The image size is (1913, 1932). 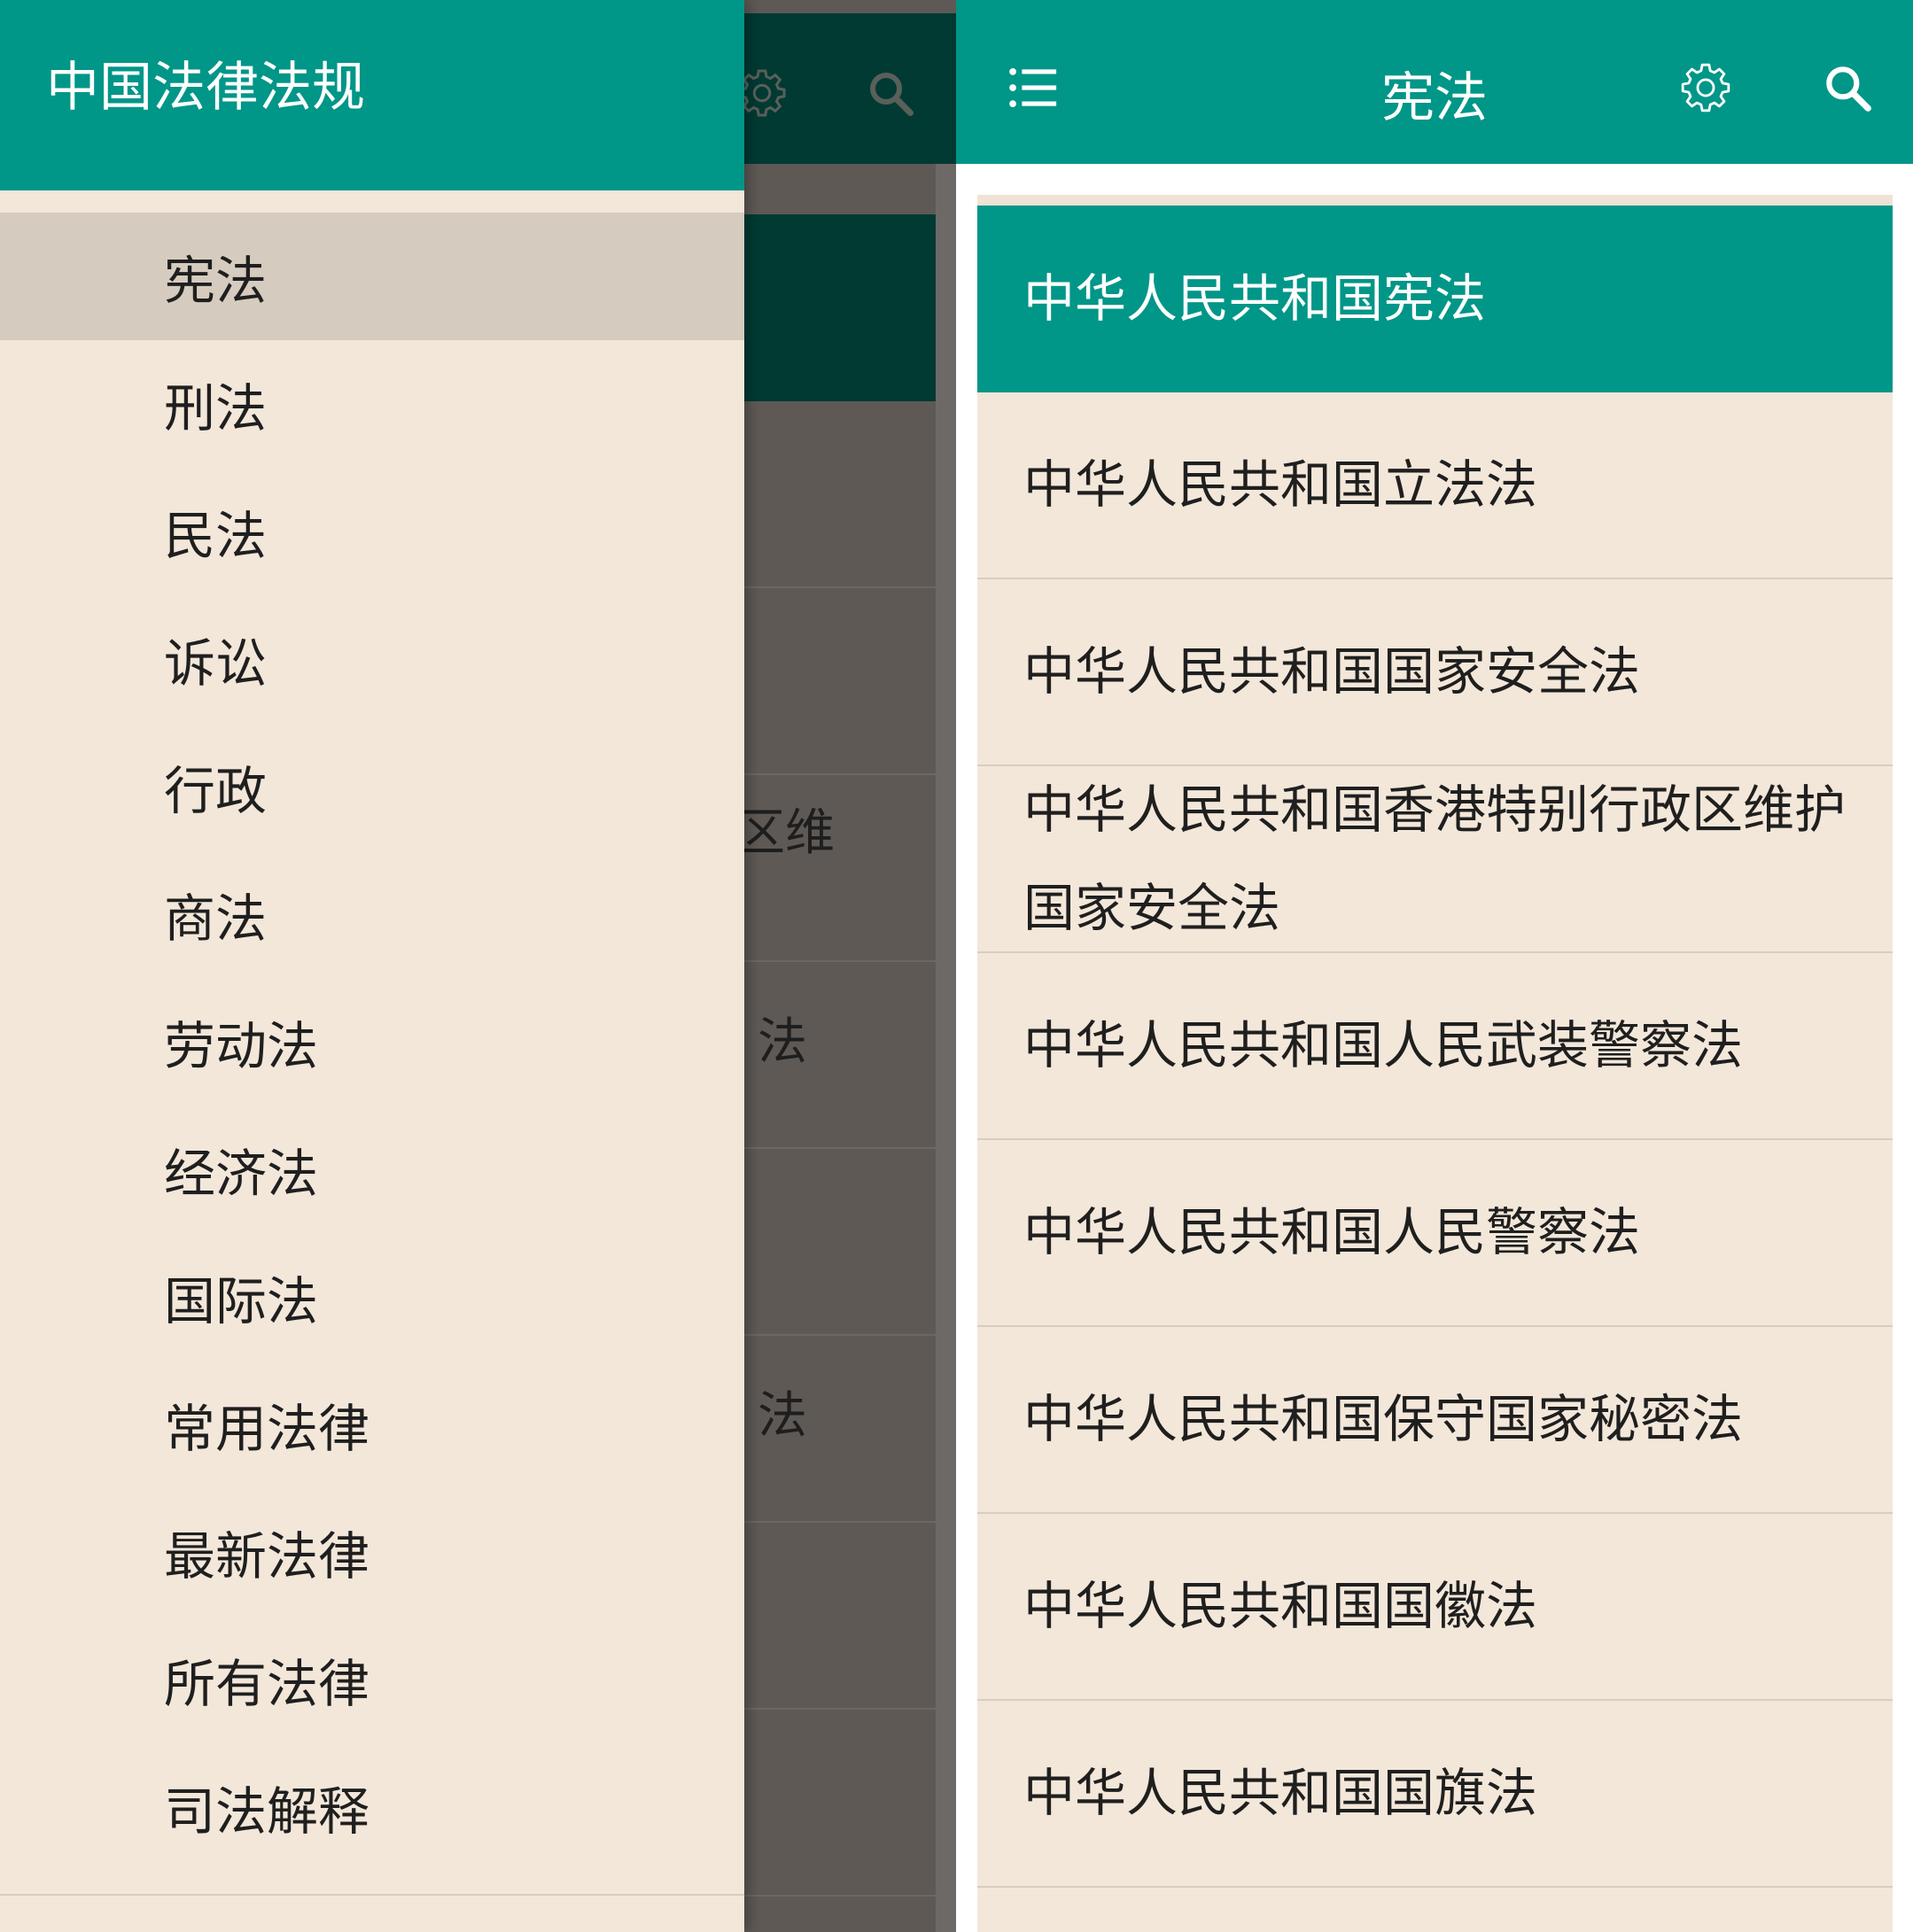 I want to click on list-item: 中华人民共和国保守国家秘密法, so click(x=1435, y=1420).